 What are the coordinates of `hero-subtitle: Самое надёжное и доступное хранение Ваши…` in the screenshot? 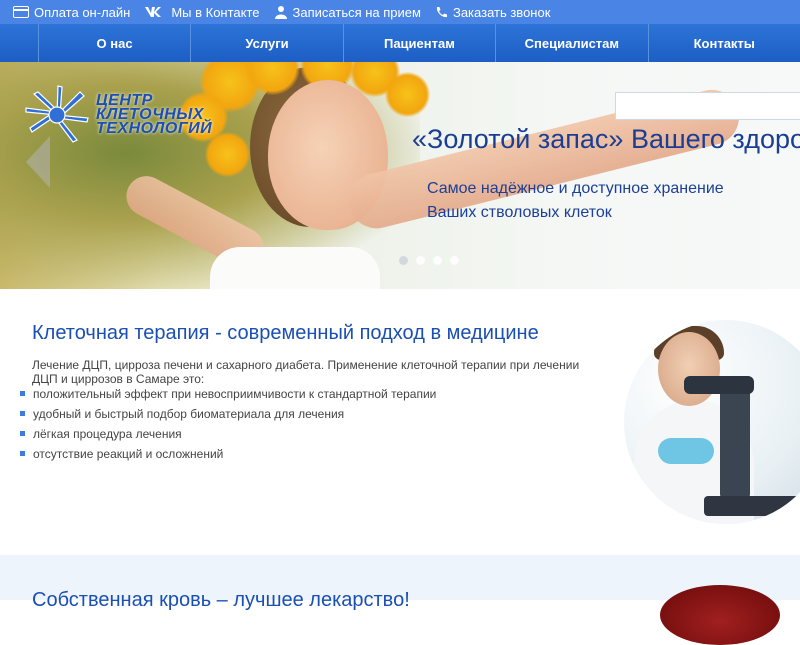 It's located at (575, 201).